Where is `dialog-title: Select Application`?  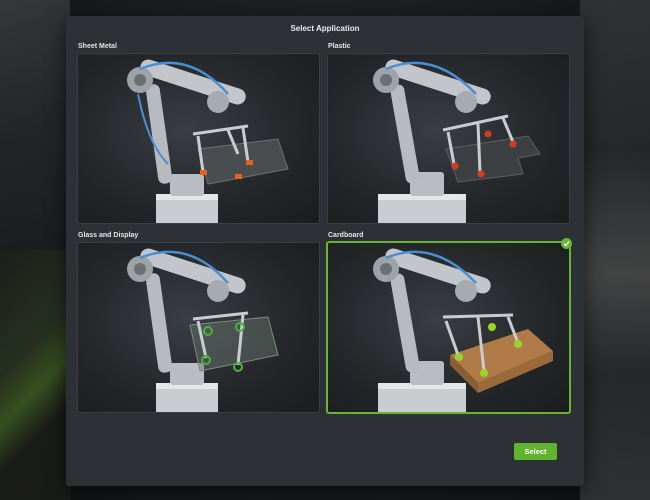 dialog-title: Select Application is located at coordinates (325, 28).